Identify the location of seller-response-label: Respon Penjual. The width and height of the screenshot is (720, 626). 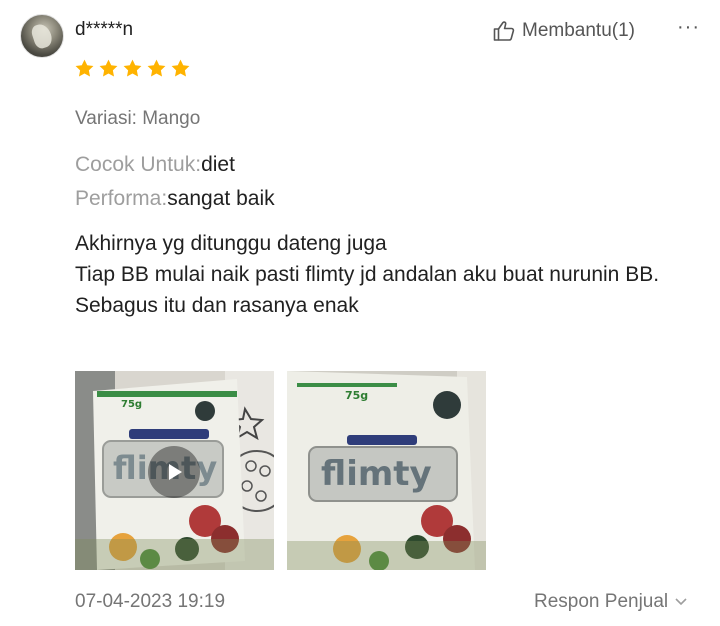
(601, 601).